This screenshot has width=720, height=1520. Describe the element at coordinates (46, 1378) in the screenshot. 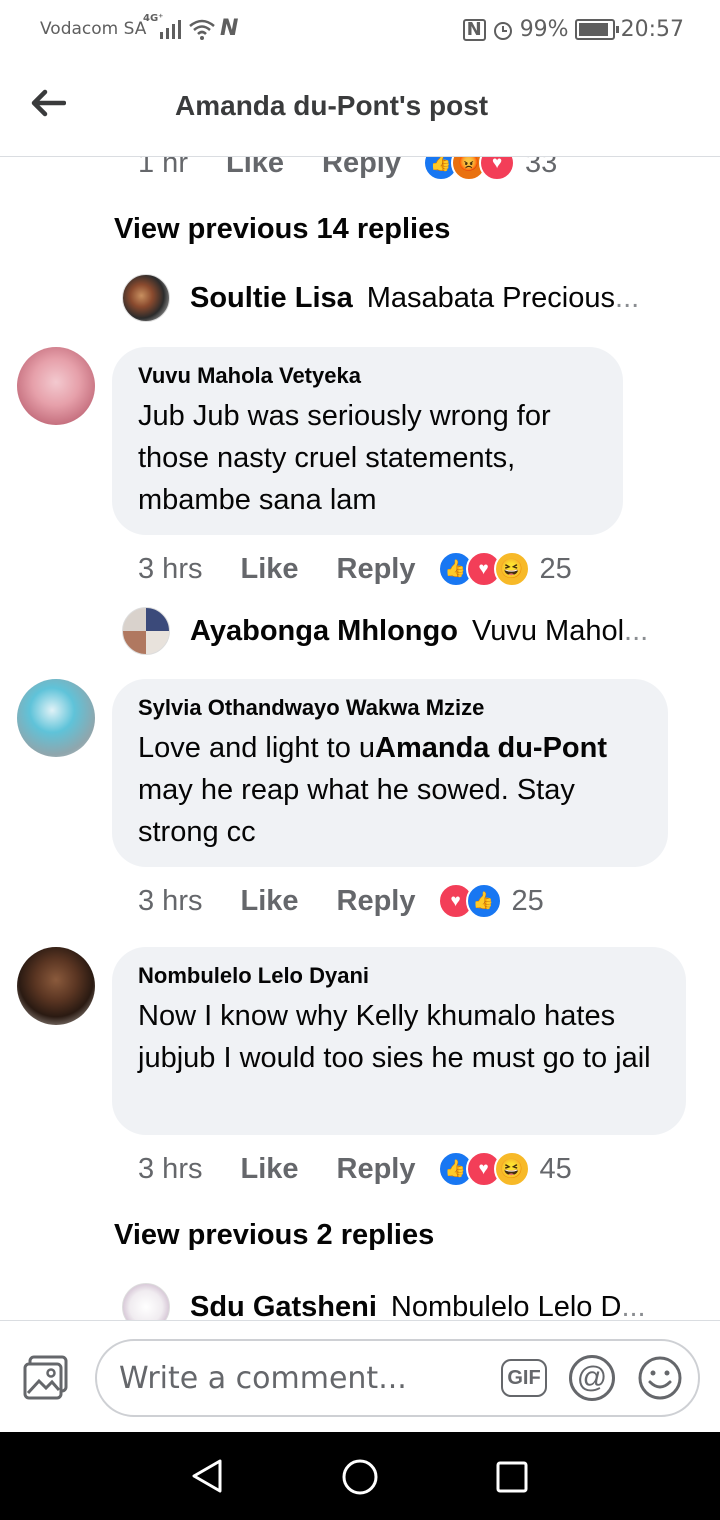

I see `photo-icon` at that location.